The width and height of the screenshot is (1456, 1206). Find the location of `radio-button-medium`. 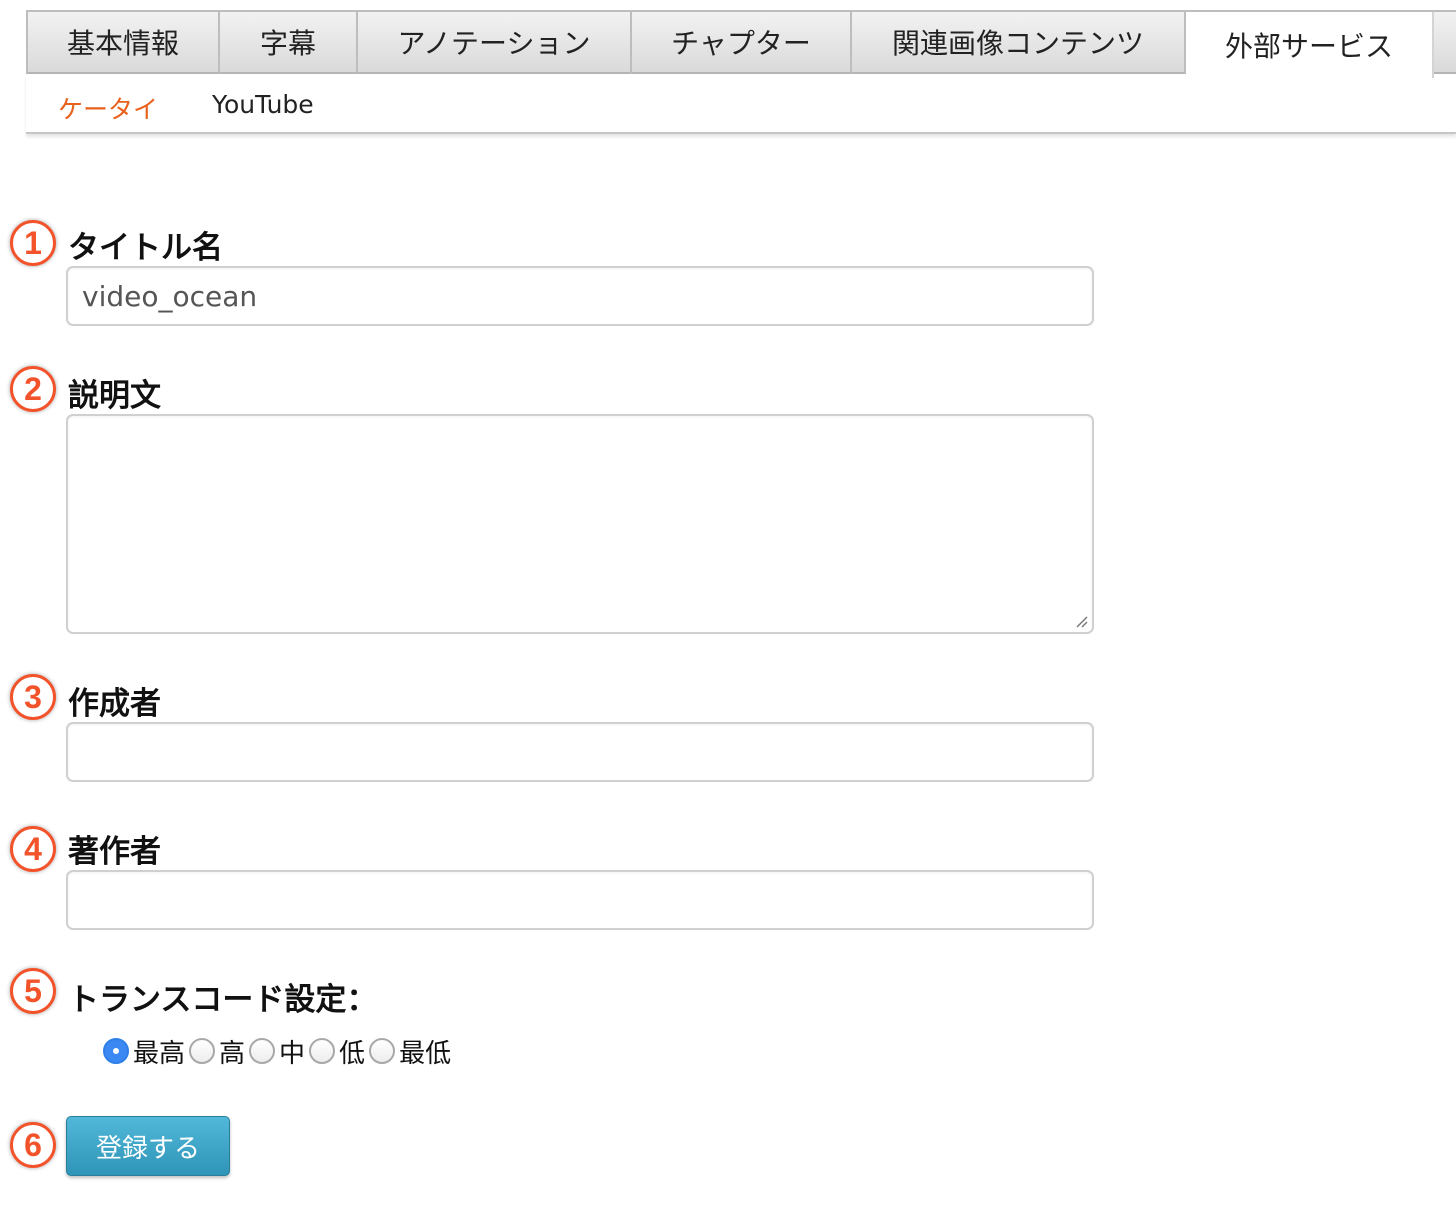

radio-button-medium is located at coordinates (262, 1051).